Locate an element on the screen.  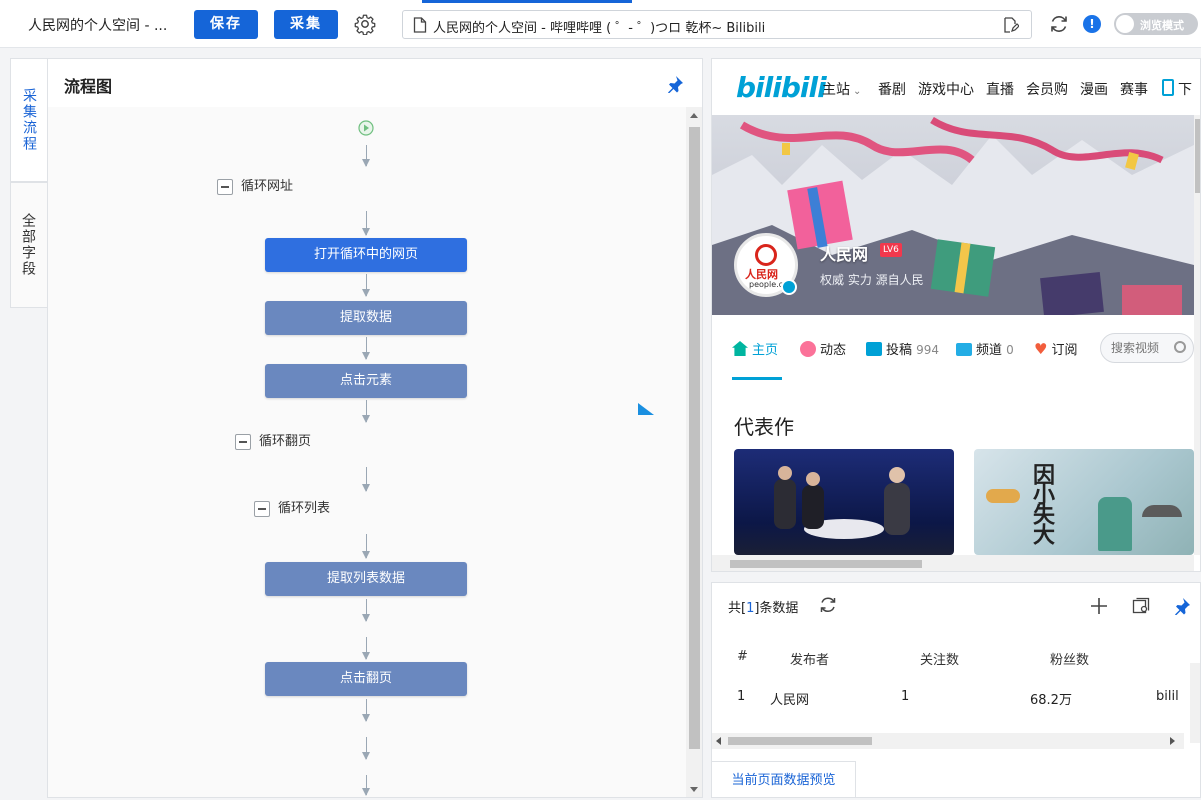
scroll-right-icon is located at coordinates (1172, 741).